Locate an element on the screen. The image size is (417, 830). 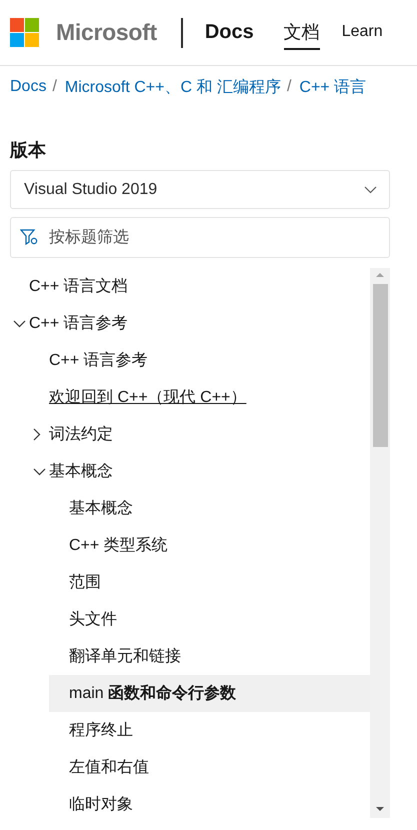
toc-item: C++ 语言文档 is located at coordinates (189, 286).